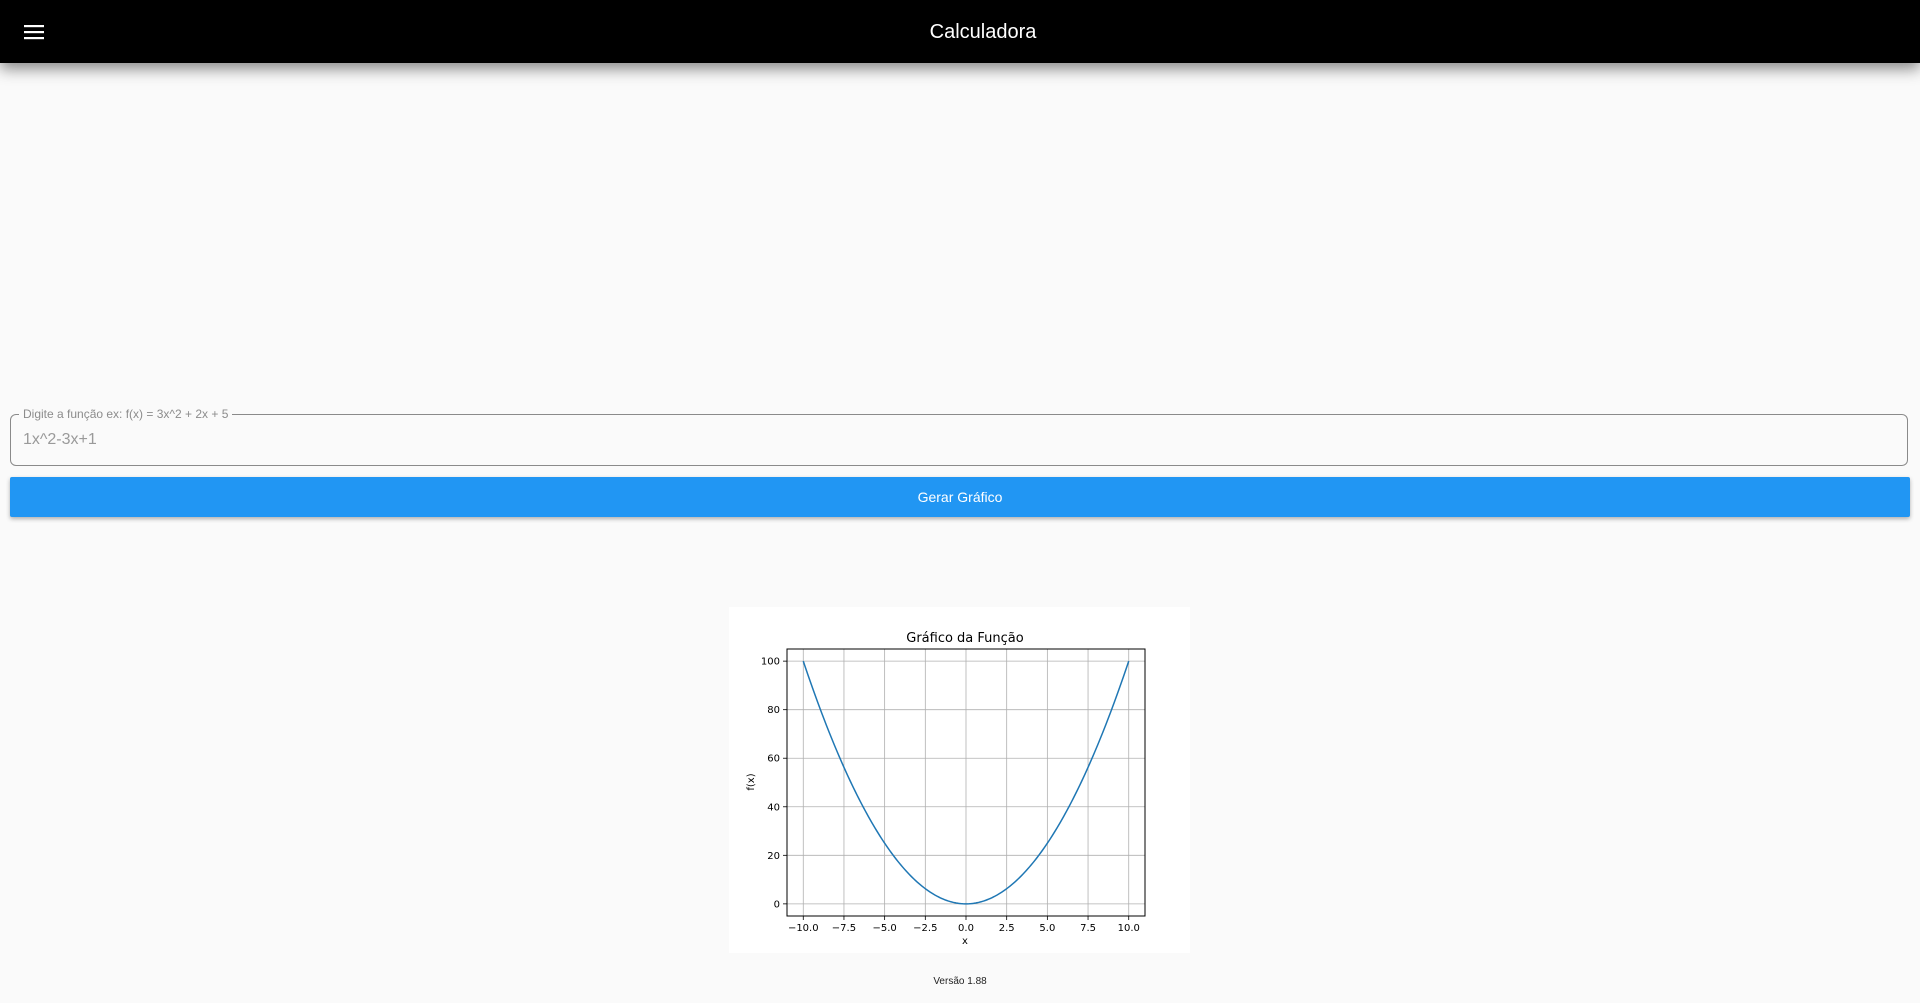  What do you see at coordinates (844, 928) in the screenshot?
I see `x-tick-label: −7.5` at bounding box center [844, 928].